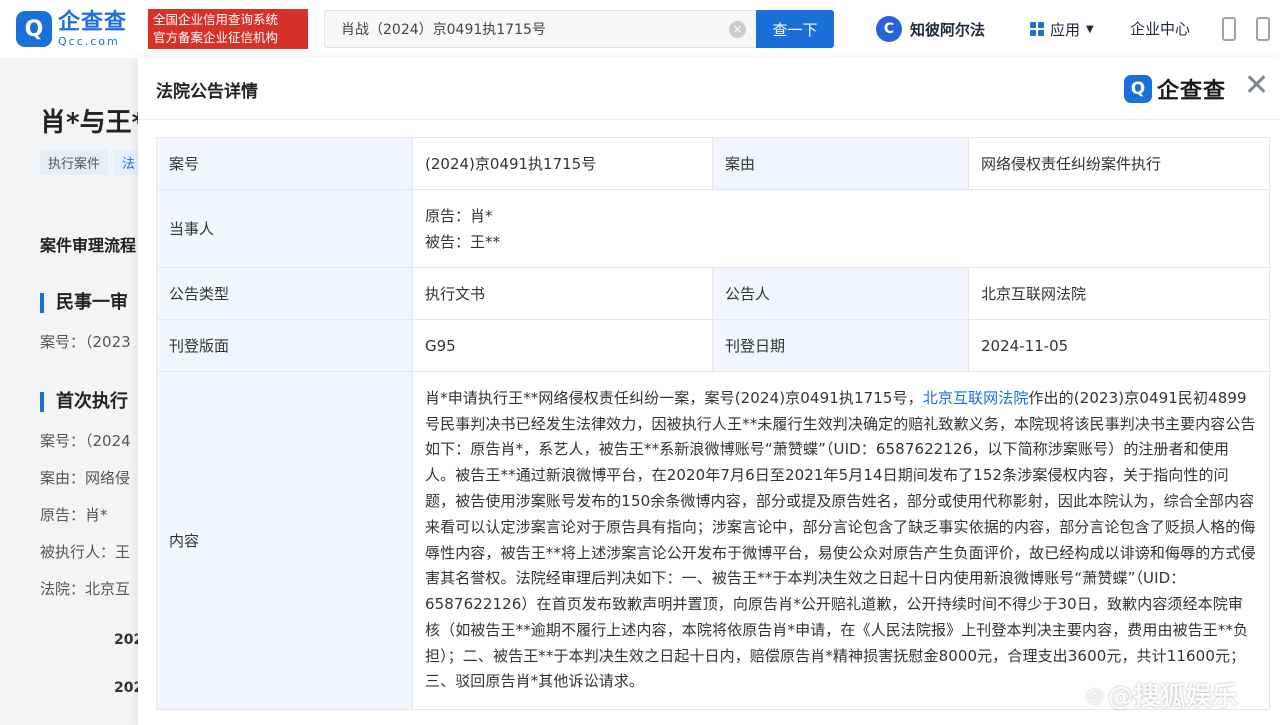  What do you see at coordinates (459, 215) in the screenshot?
I see `plaintiff: 原告：肖*` at bounding box center [459, 215].